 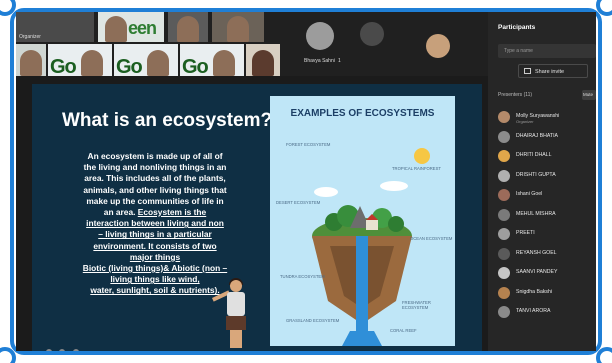 What do you see at coordinates (155, 245) in the screenshot?
I see `body-line-underlined: environment. It consists of two` at bounding box center [155, 245].